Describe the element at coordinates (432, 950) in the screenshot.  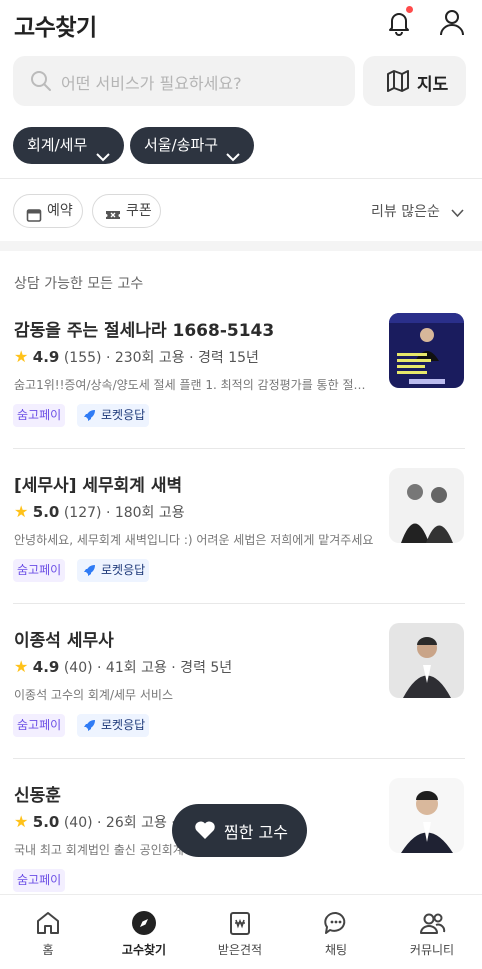
I see `tab-label: 커뮤니티` at that location.